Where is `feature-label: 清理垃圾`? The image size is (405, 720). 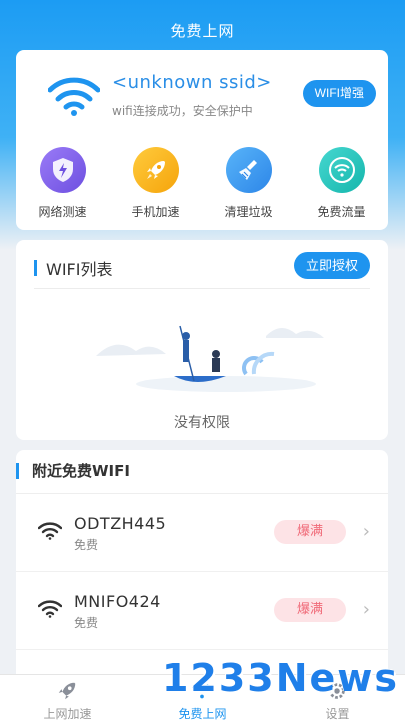 feature-label: 清理垃圾 is located at coordinates (248, 212).